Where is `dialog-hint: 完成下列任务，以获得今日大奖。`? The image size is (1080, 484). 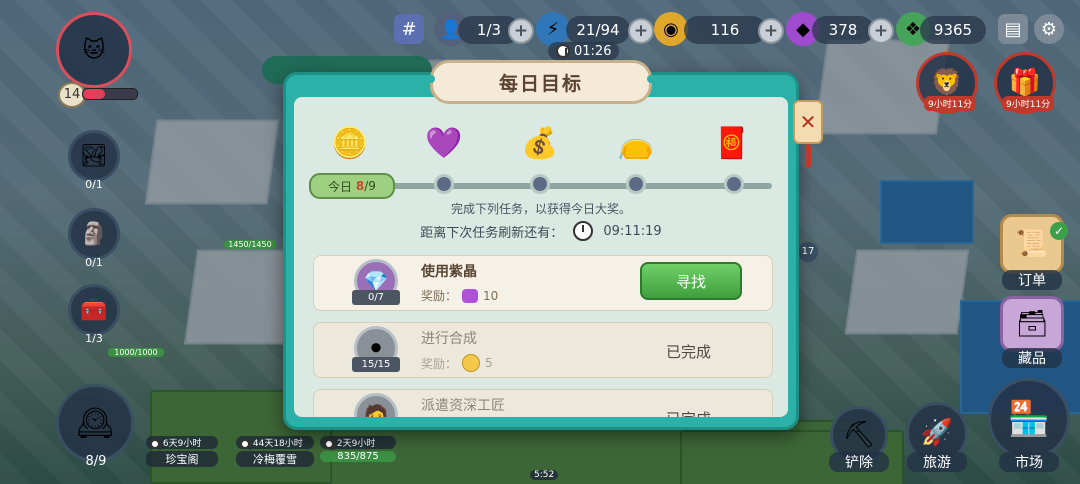 dialog-hint: 完成下列任务，以获得今日大奖。 is located at coordinates (540, 209).